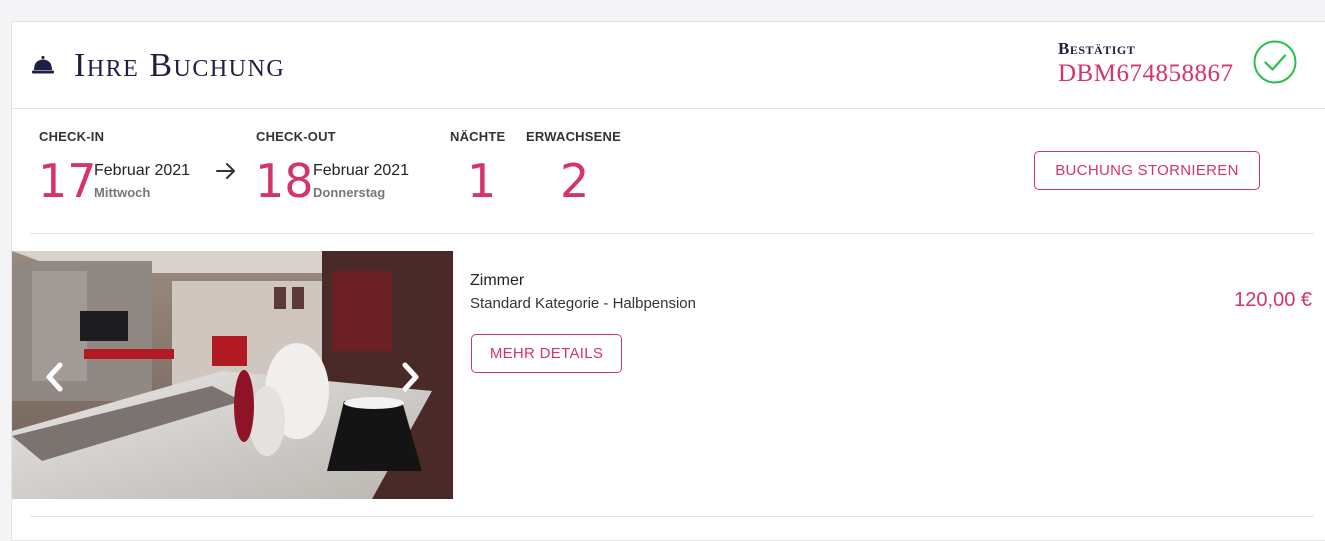 The image size is (1325, 541). I want to click on chevron-left-icon, so click(55, 377).